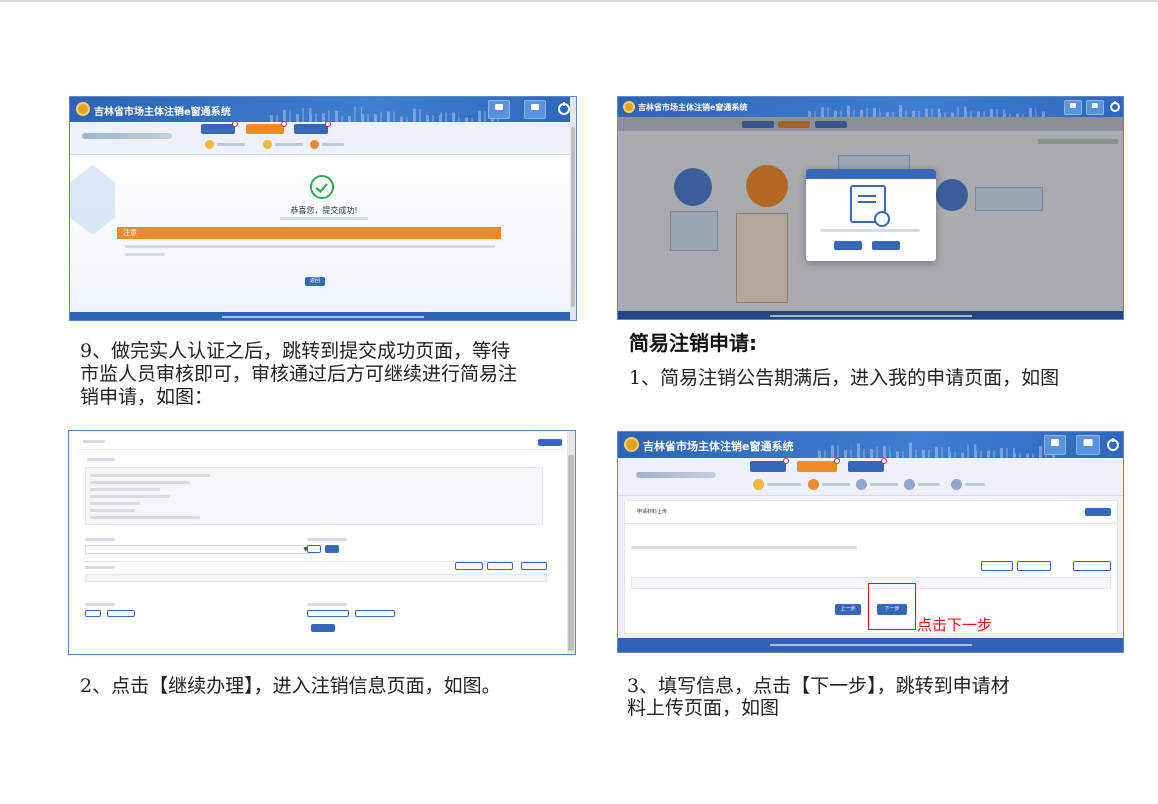 The image size is (1158, 804). Describe the element at coordinates (955, 625) in the screenshot. I see `click-next-hint: 点击下一步` at that location.